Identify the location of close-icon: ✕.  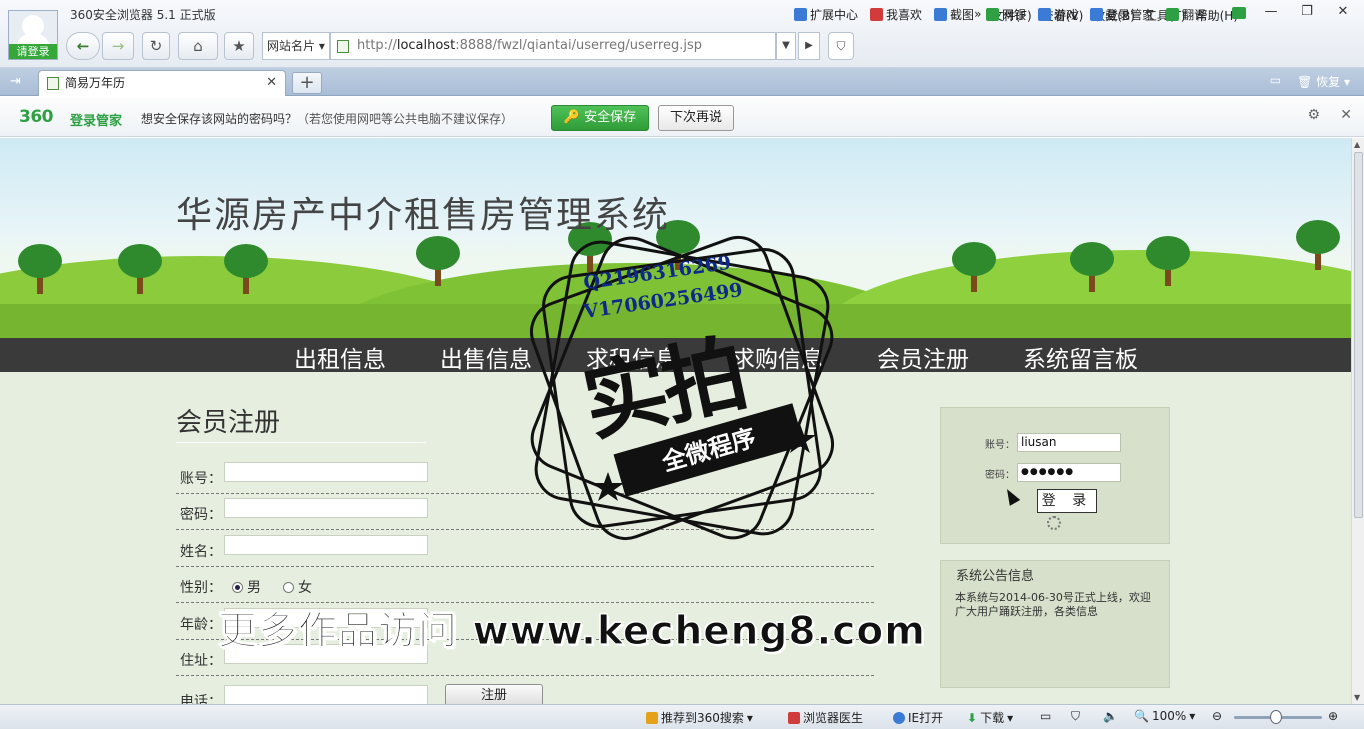
(1343, 12).